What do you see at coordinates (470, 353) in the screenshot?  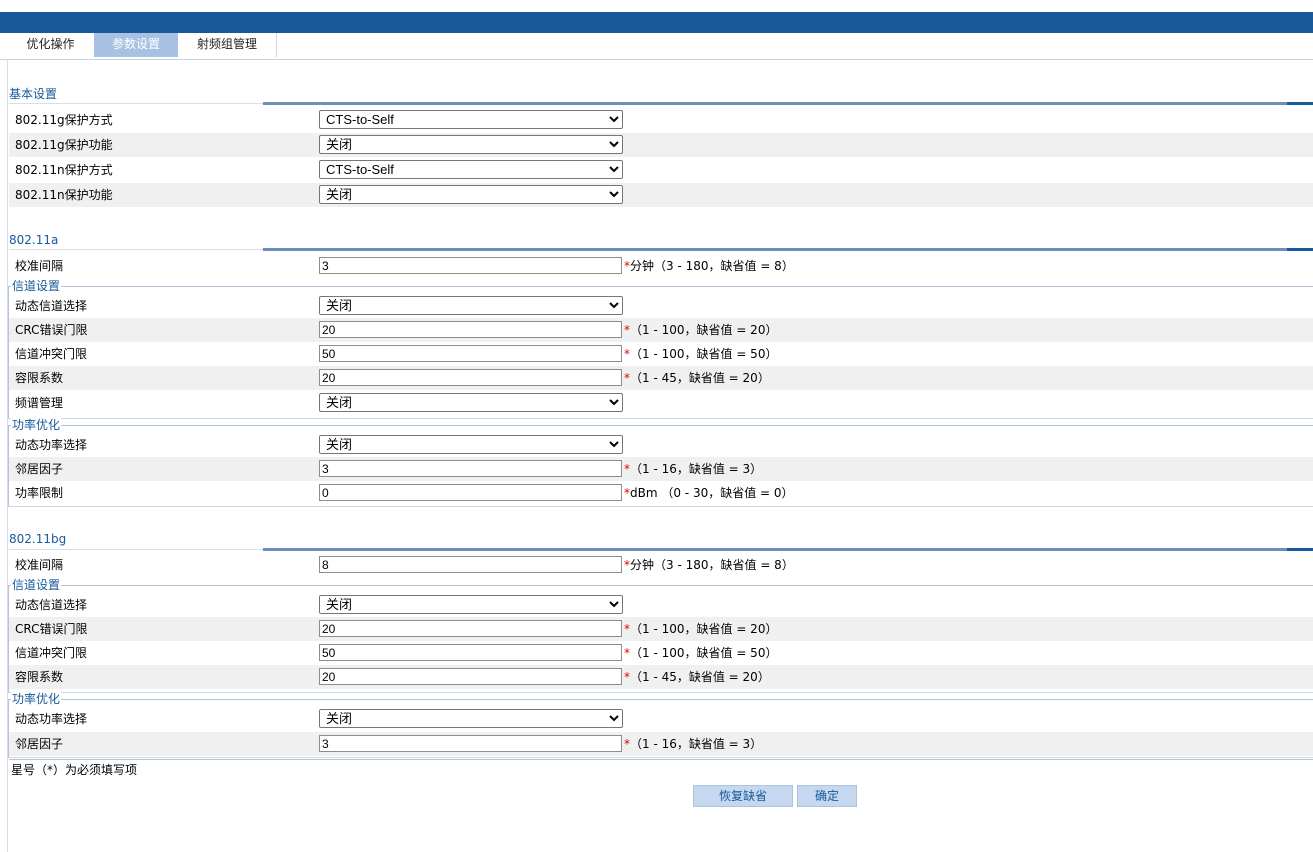 I see `a-channel-conflict-input` at bounding box center [470, 353].